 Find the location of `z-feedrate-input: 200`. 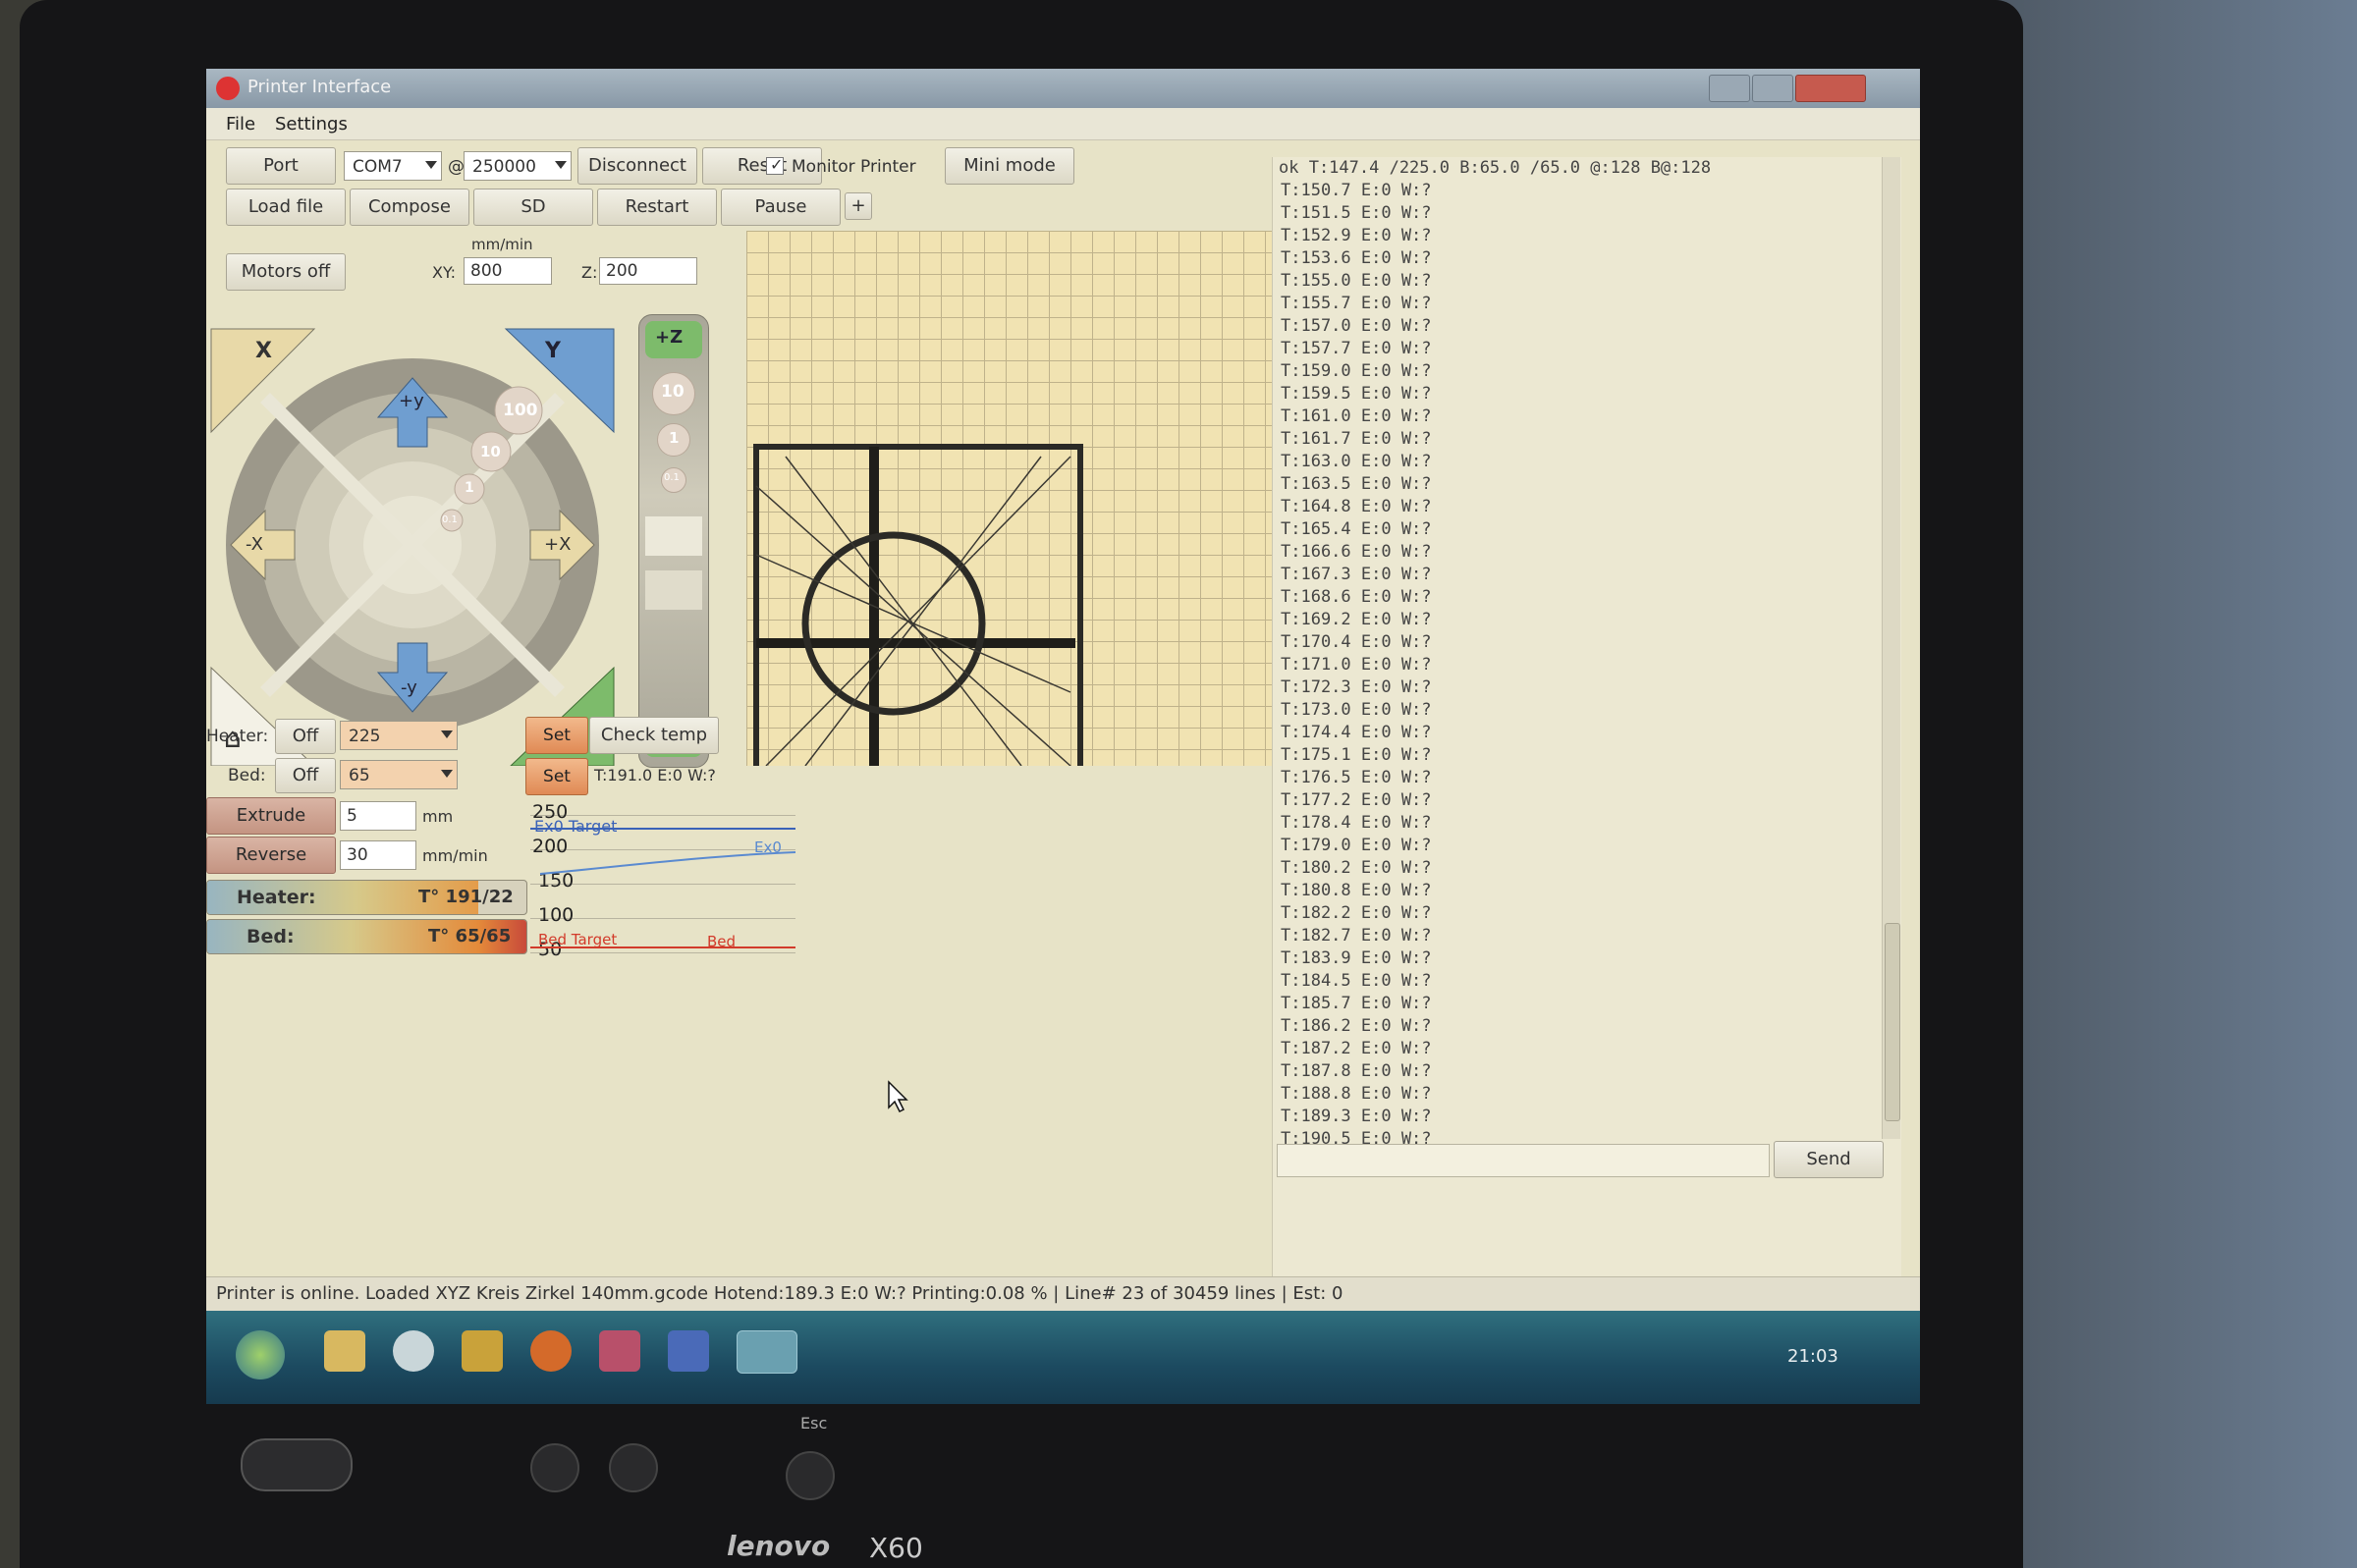

z-feedrate-input: 200 is located at coordinates (648, 271).